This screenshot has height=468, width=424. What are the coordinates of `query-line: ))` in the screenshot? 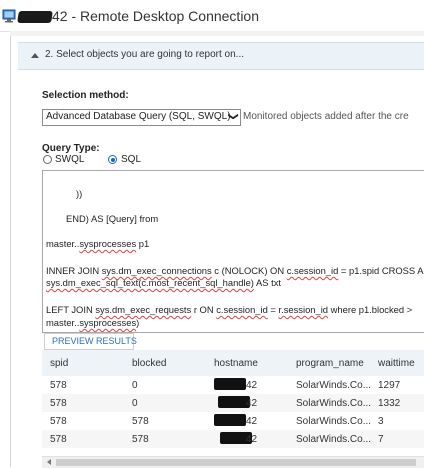 It's located at (79, 193).